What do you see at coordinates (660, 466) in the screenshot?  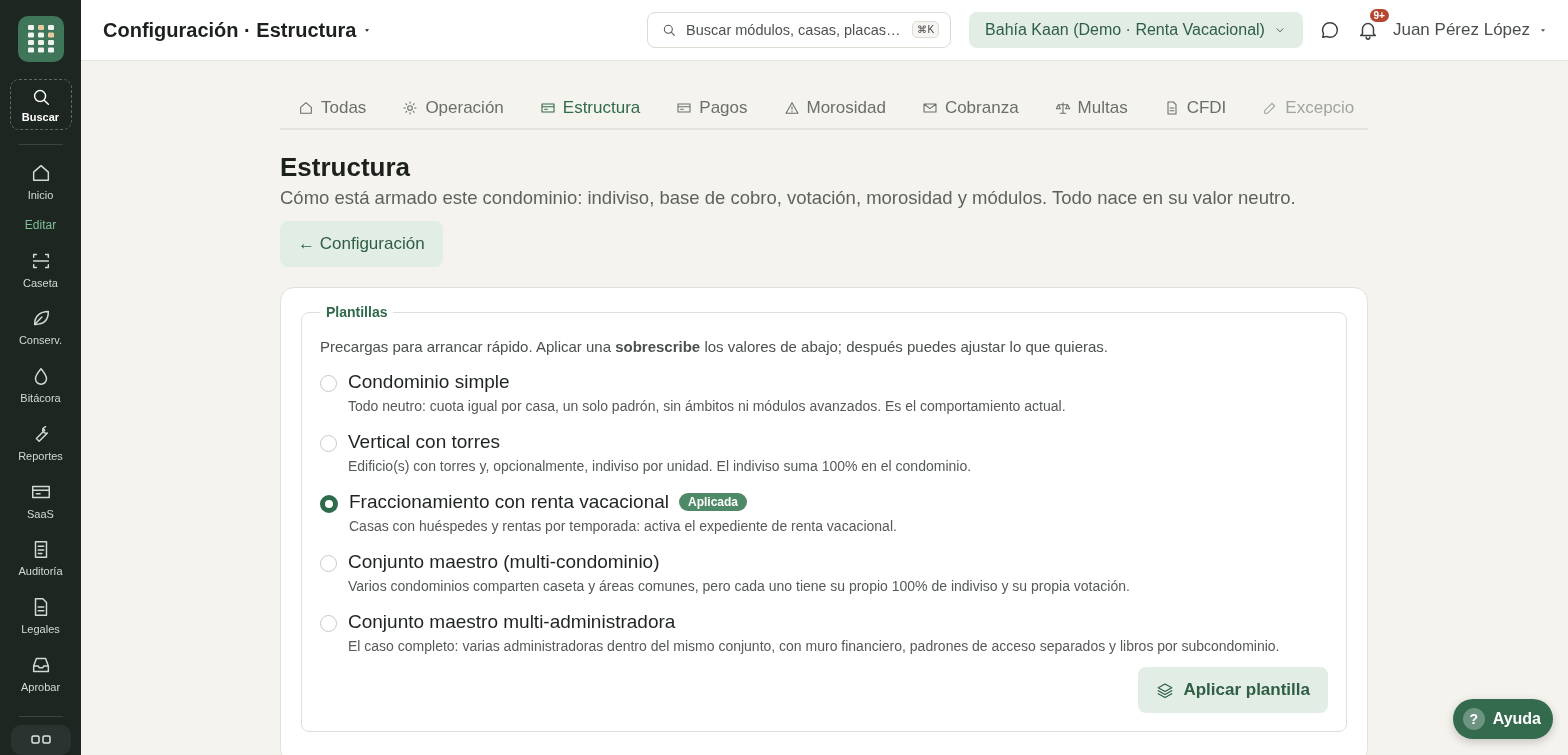 I see `option-description: Edificio(s) con torres y, opcionalmente, indiviso por unidad. El indiviso suma 100% en el condominio.` at bounding box center [660, 466].